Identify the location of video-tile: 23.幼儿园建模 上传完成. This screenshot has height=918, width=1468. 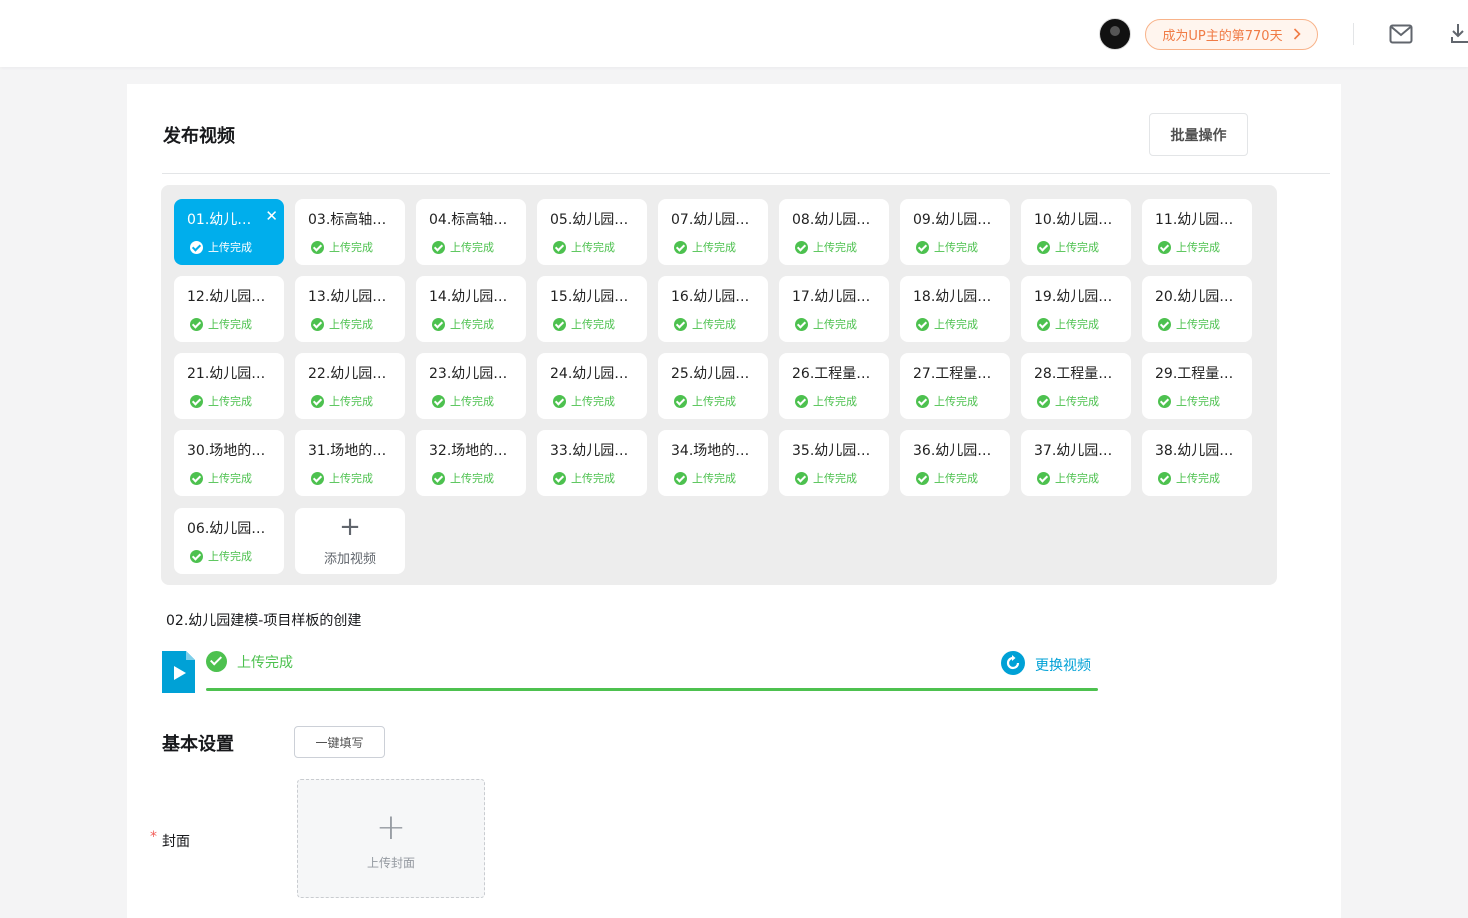
(471, 386).